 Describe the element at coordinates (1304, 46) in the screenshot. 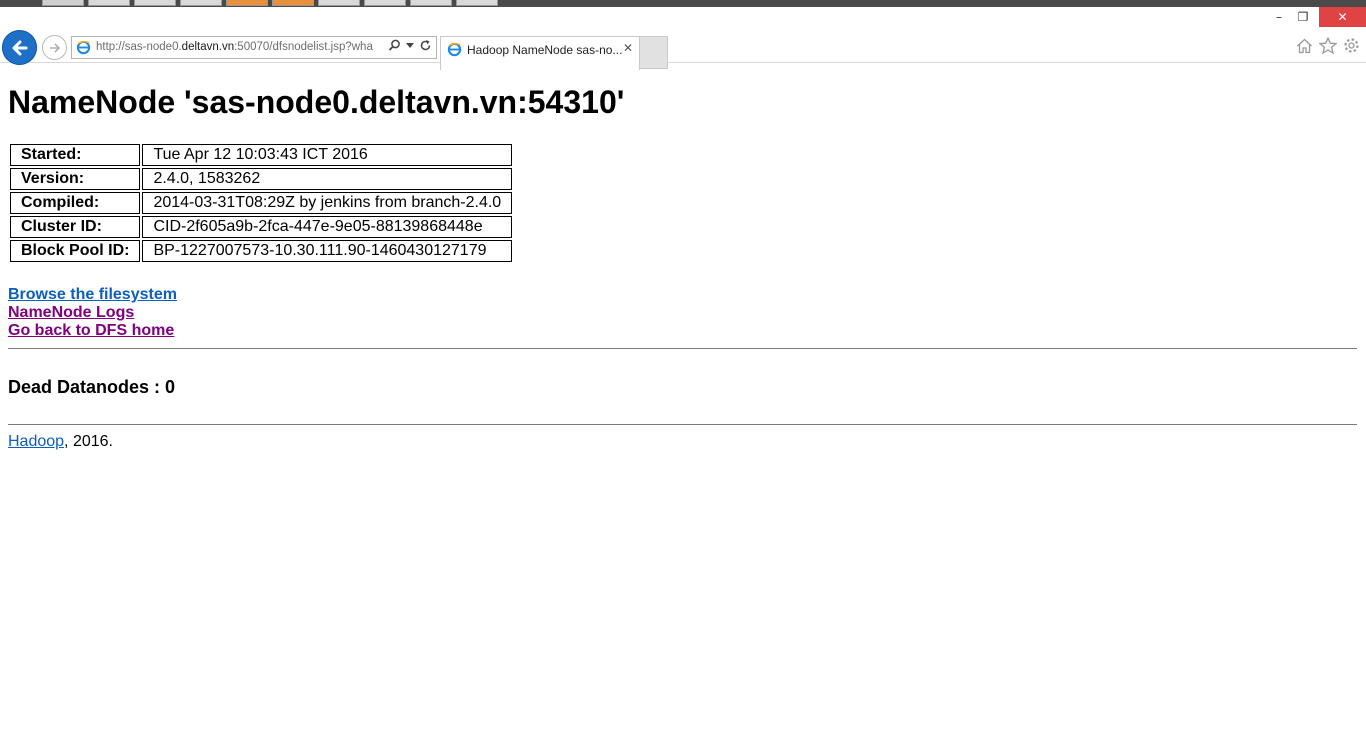

I see `home-icon` at that location.